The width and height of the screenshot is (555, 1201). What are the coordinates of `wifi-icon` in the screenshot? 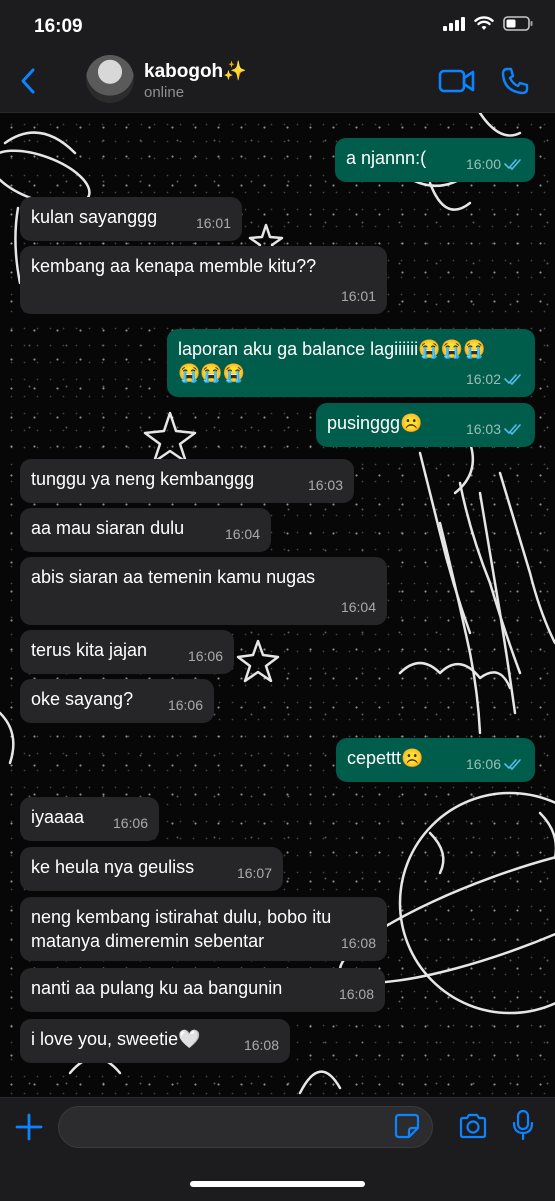 It's located at (484, 23).